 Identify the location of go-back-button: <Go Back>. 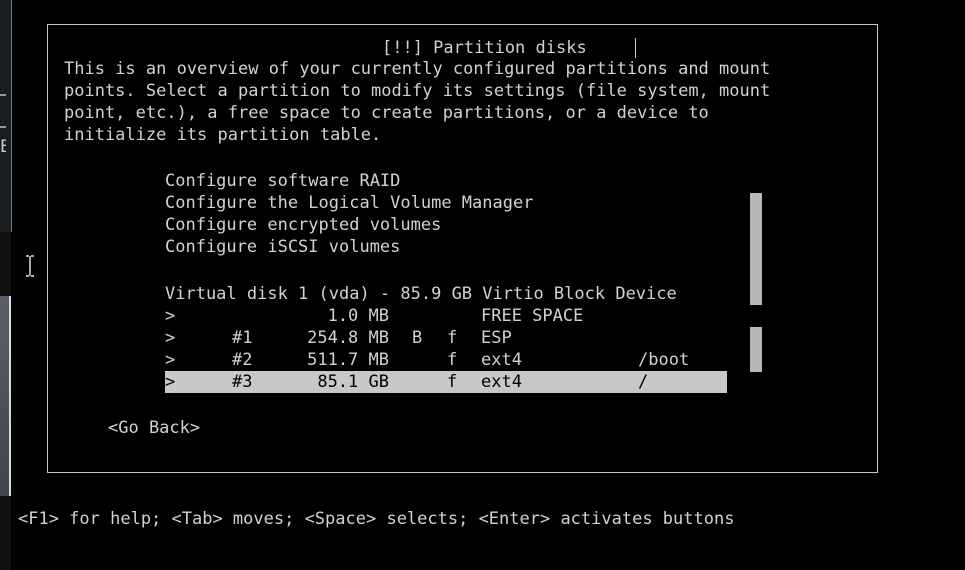
(154, 428).